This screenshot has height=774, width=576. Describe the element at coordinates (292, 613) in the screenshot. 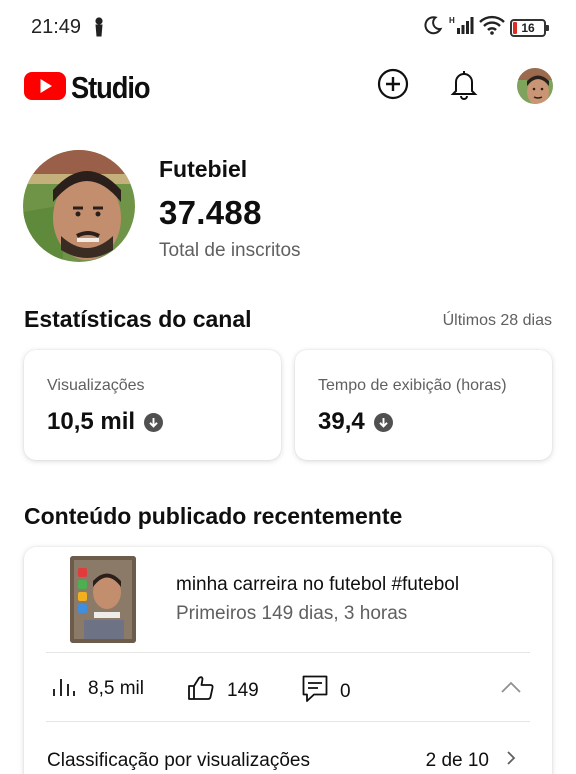

I see `video-period: Primeiros 149 dias, 3 horas` at that location.